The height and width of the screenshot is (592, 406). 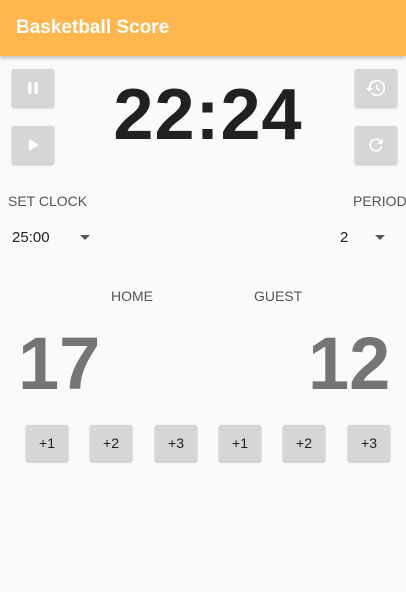 I want to click on restore-clock-button, so click(x=376, y=88).